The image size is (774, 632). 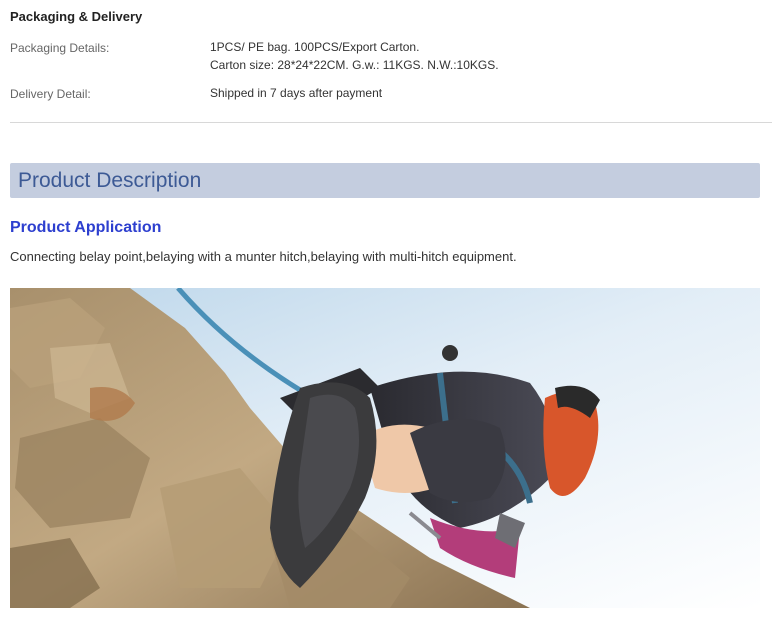 I want to click on packaging-details-line-1: 1PCS/ PE bag. 100PCS/Export Carton., so click(x=315, y=47).